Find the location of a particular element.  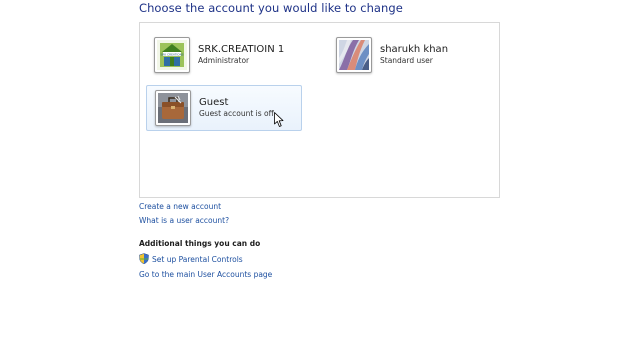

shield-icon is located at coordinates (144, 258).